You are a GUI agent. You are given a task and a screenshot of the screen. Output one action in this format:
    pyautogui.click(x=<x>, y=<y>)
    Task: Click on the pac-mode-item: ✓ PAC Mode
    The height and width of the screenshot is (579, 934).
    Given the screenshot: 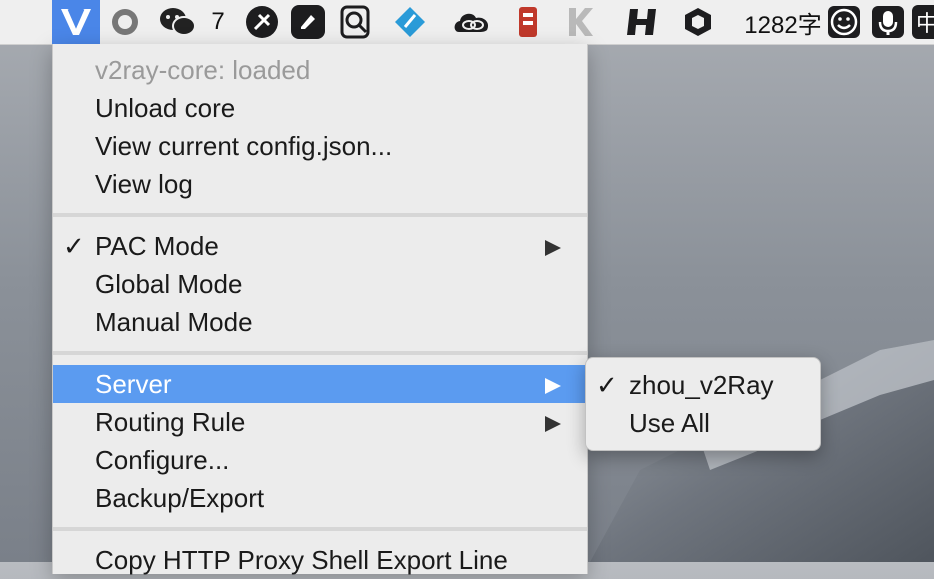 What is the action you would take?
    pyautogui.click(x=320, y=246)
    